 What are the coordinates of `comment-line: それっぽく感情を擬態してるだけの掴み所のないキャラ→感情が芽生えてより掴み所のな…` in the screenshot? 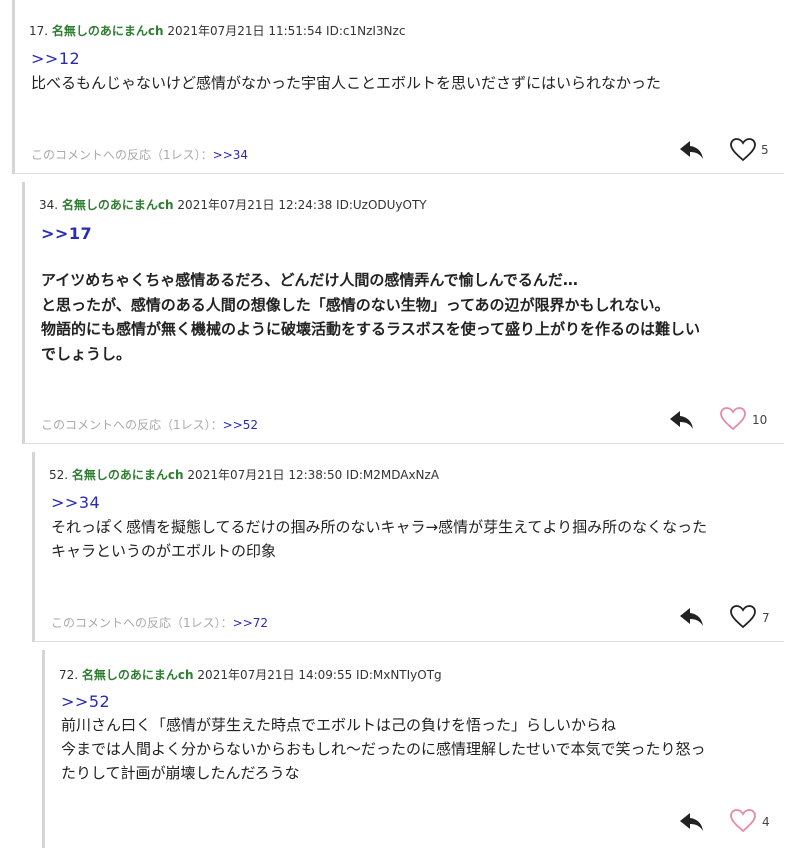 It's located at (379, 527).